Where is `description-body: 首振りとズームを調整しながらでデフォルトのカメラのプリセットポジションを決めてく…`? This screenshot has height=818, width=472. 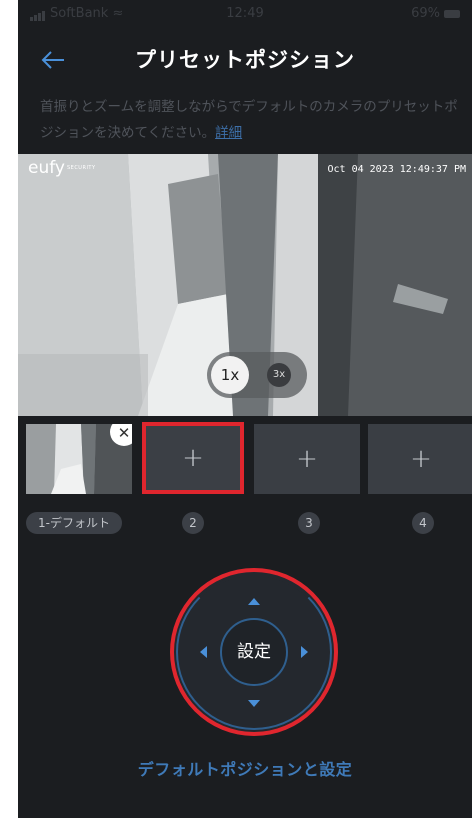
description-body: 首振りとズームを調整しながらでデフォルトのカメラのプリセットポジションを決めてく… is located at coordinates (249, 120).